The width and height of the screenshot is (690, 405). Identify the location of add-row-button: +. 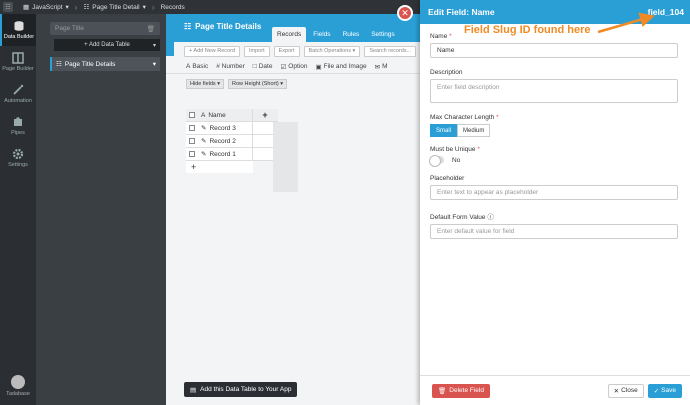
(219, 167).